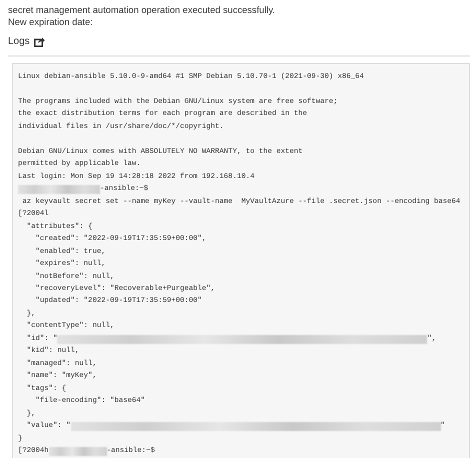 Image resolution: width=474 pixels, height=458 pixels. What do you see at coordinates (19, 42) in the screenshot?
I see `logs-heading: Logs` at bounding box center [19, 42].